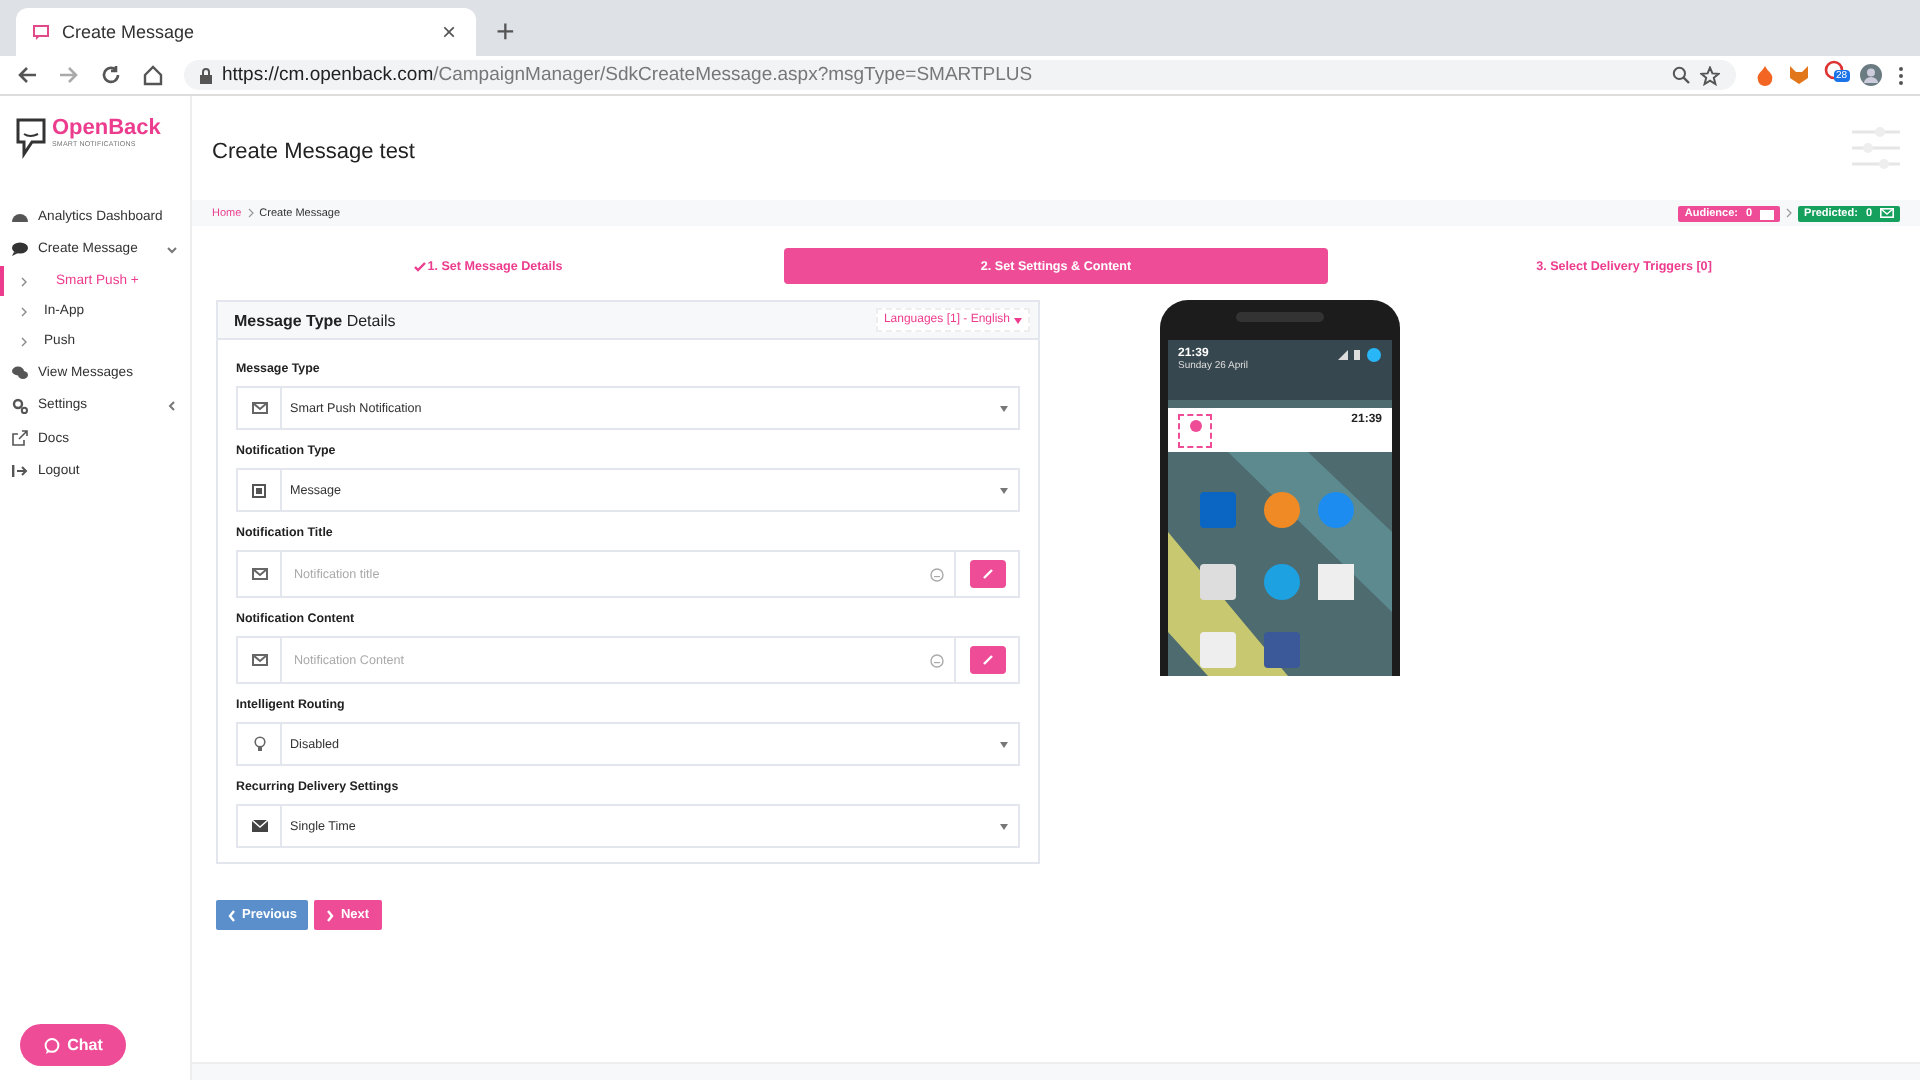  What do you see at coordinates (69, 75) in the screenshot?
I see `forward-icon` at bounding box center [69, 75].